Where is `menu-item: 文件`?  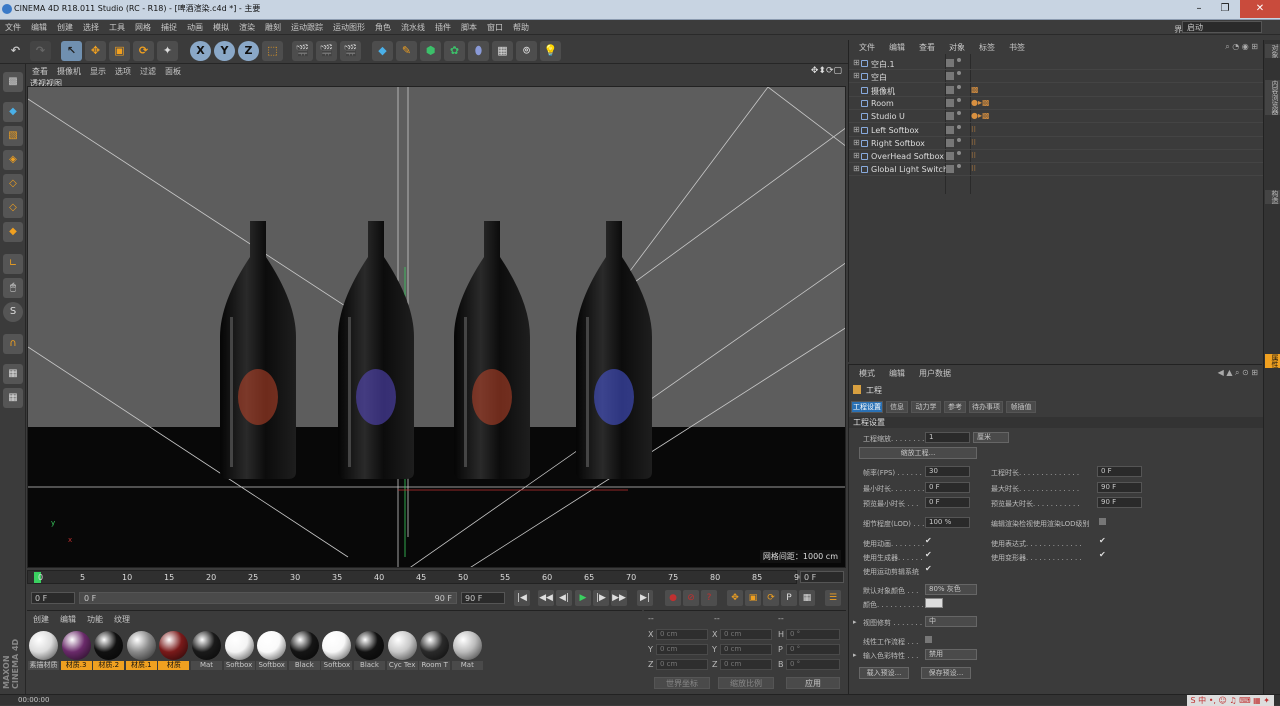 menu-item: 文件 is located at coordinates (13, 26).